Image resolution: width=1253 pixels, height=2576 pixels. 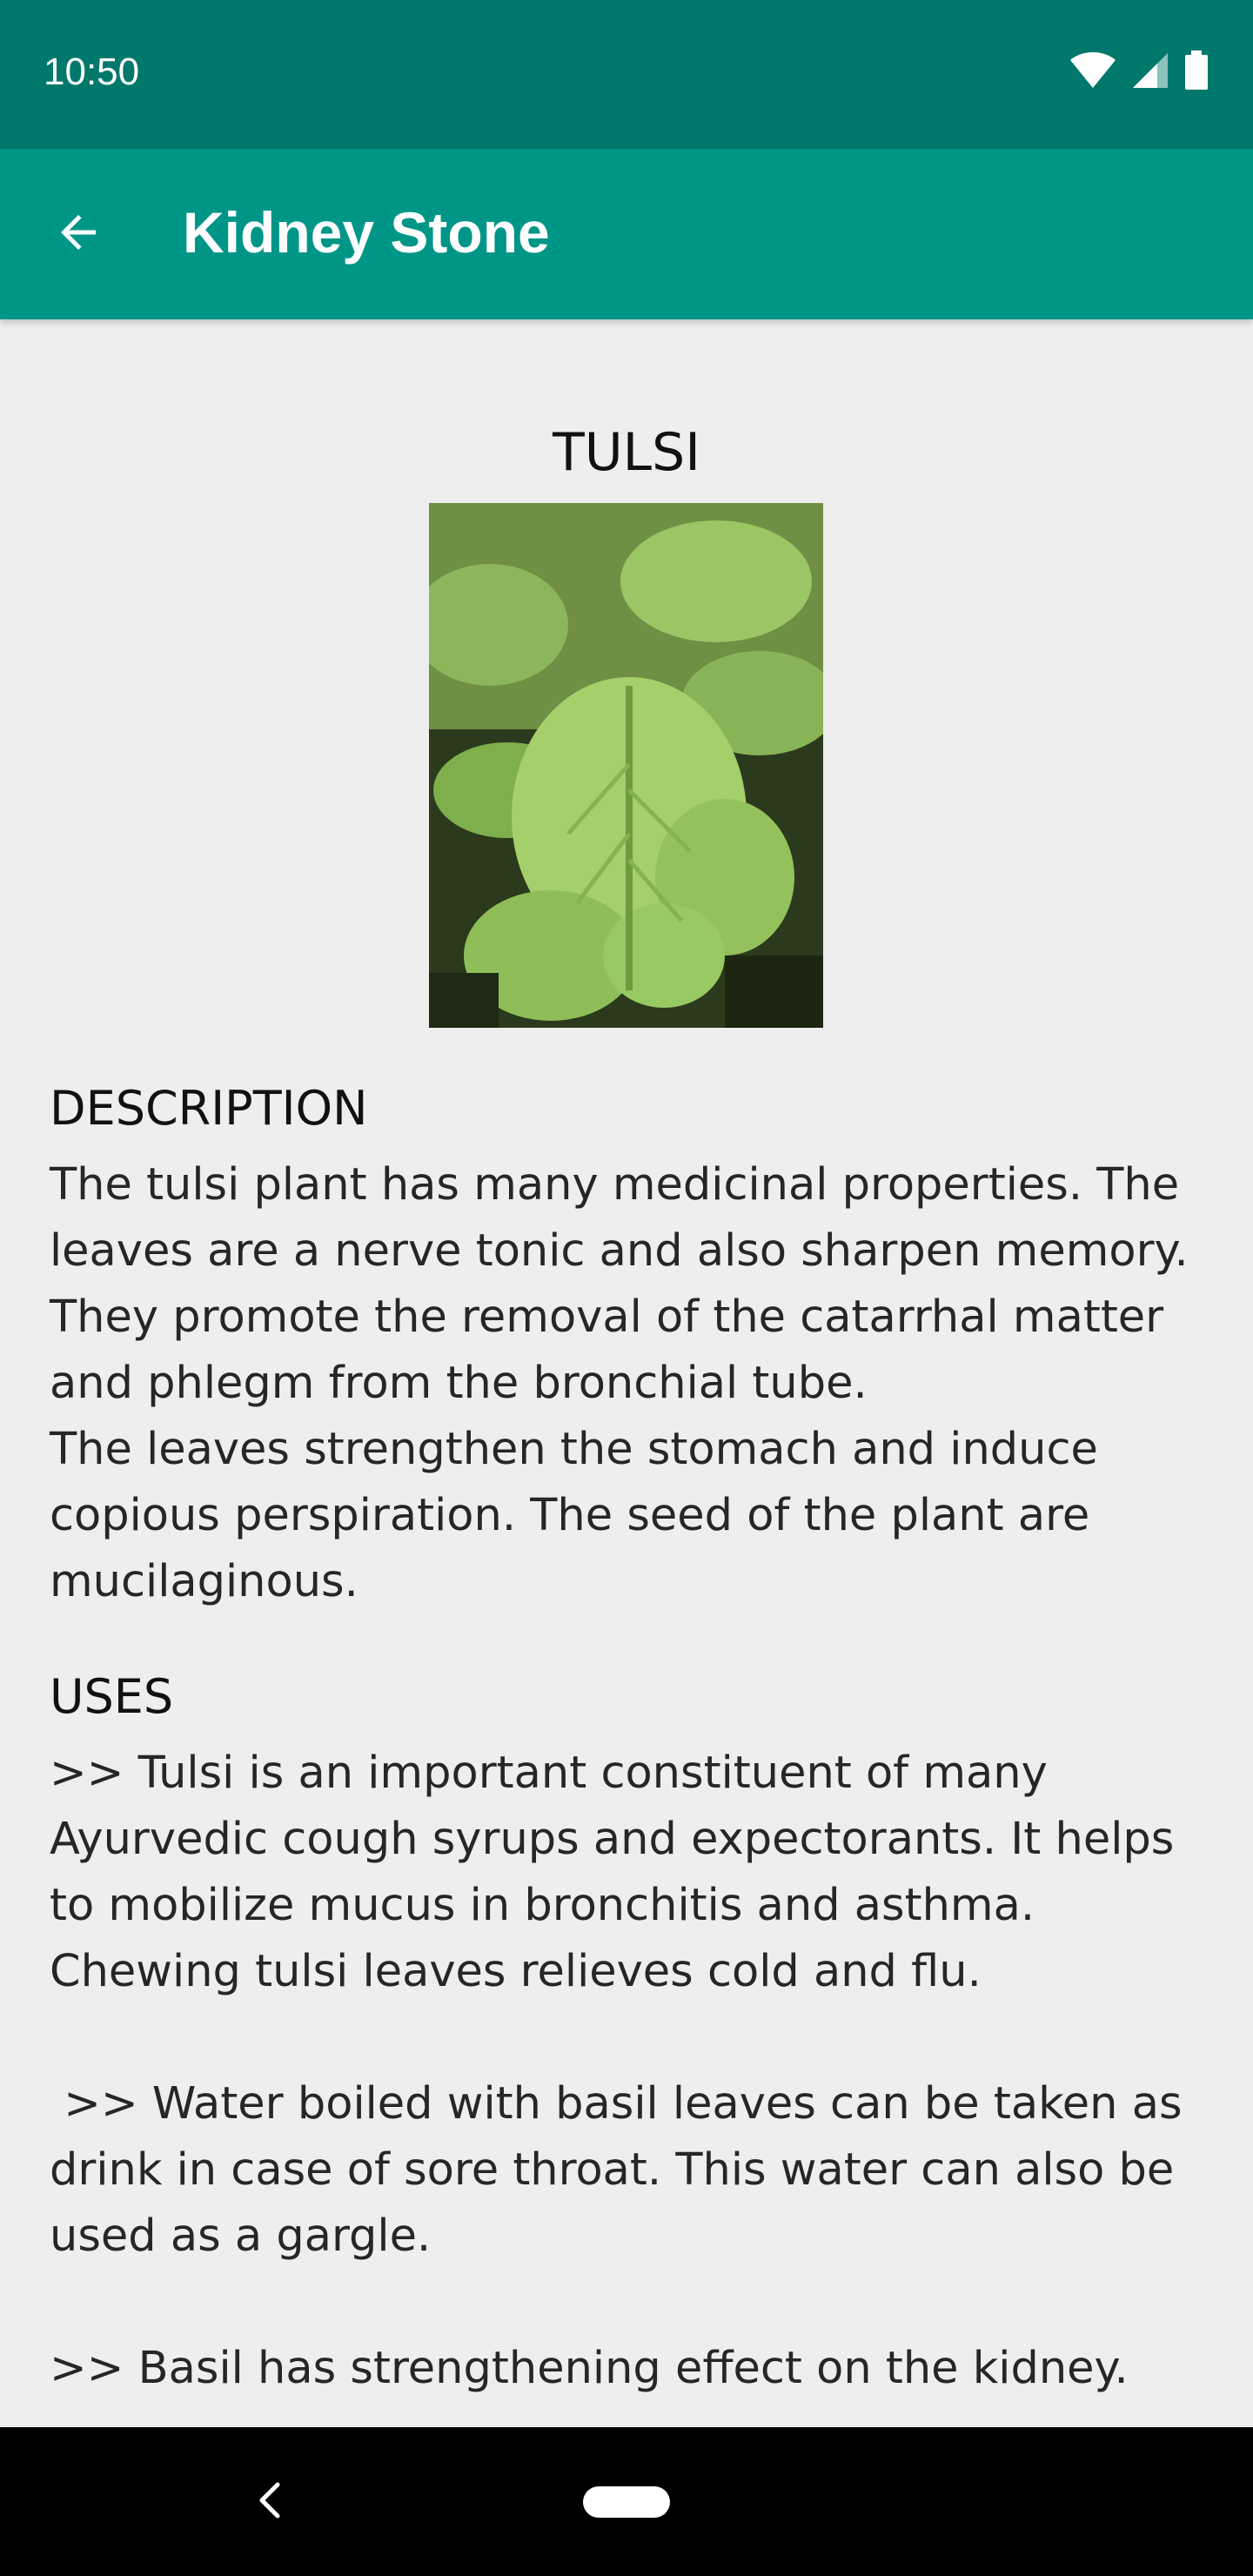 I want to click on uses-heading: USES, so click(x=112, y=1696).